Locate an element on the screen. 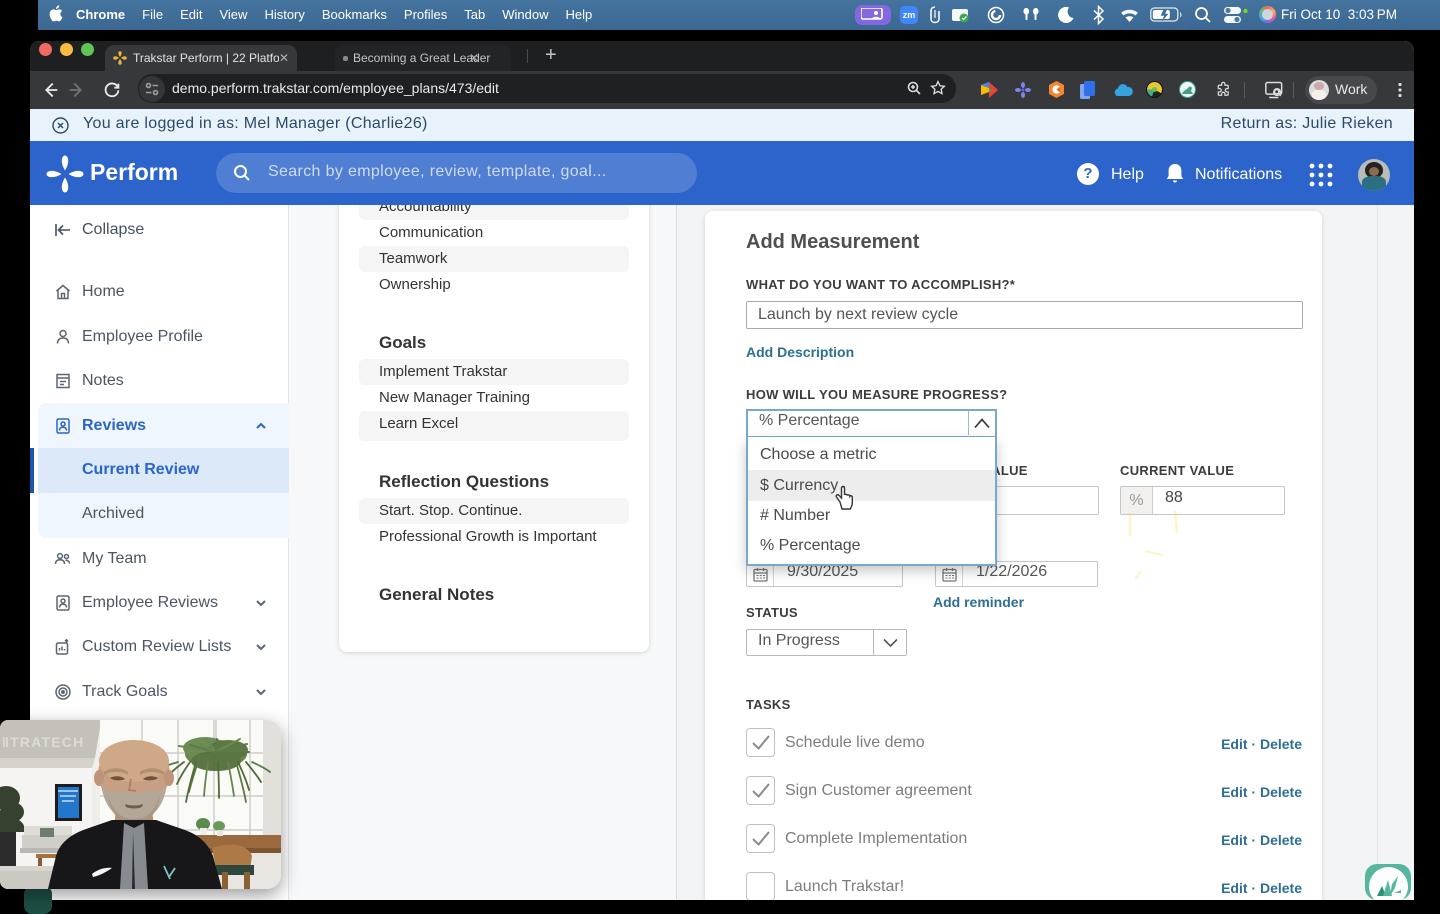 The width and height of the screenshot is (1440, 914). svg-text: ‖TRATECH is located at coordinates (43, 742).